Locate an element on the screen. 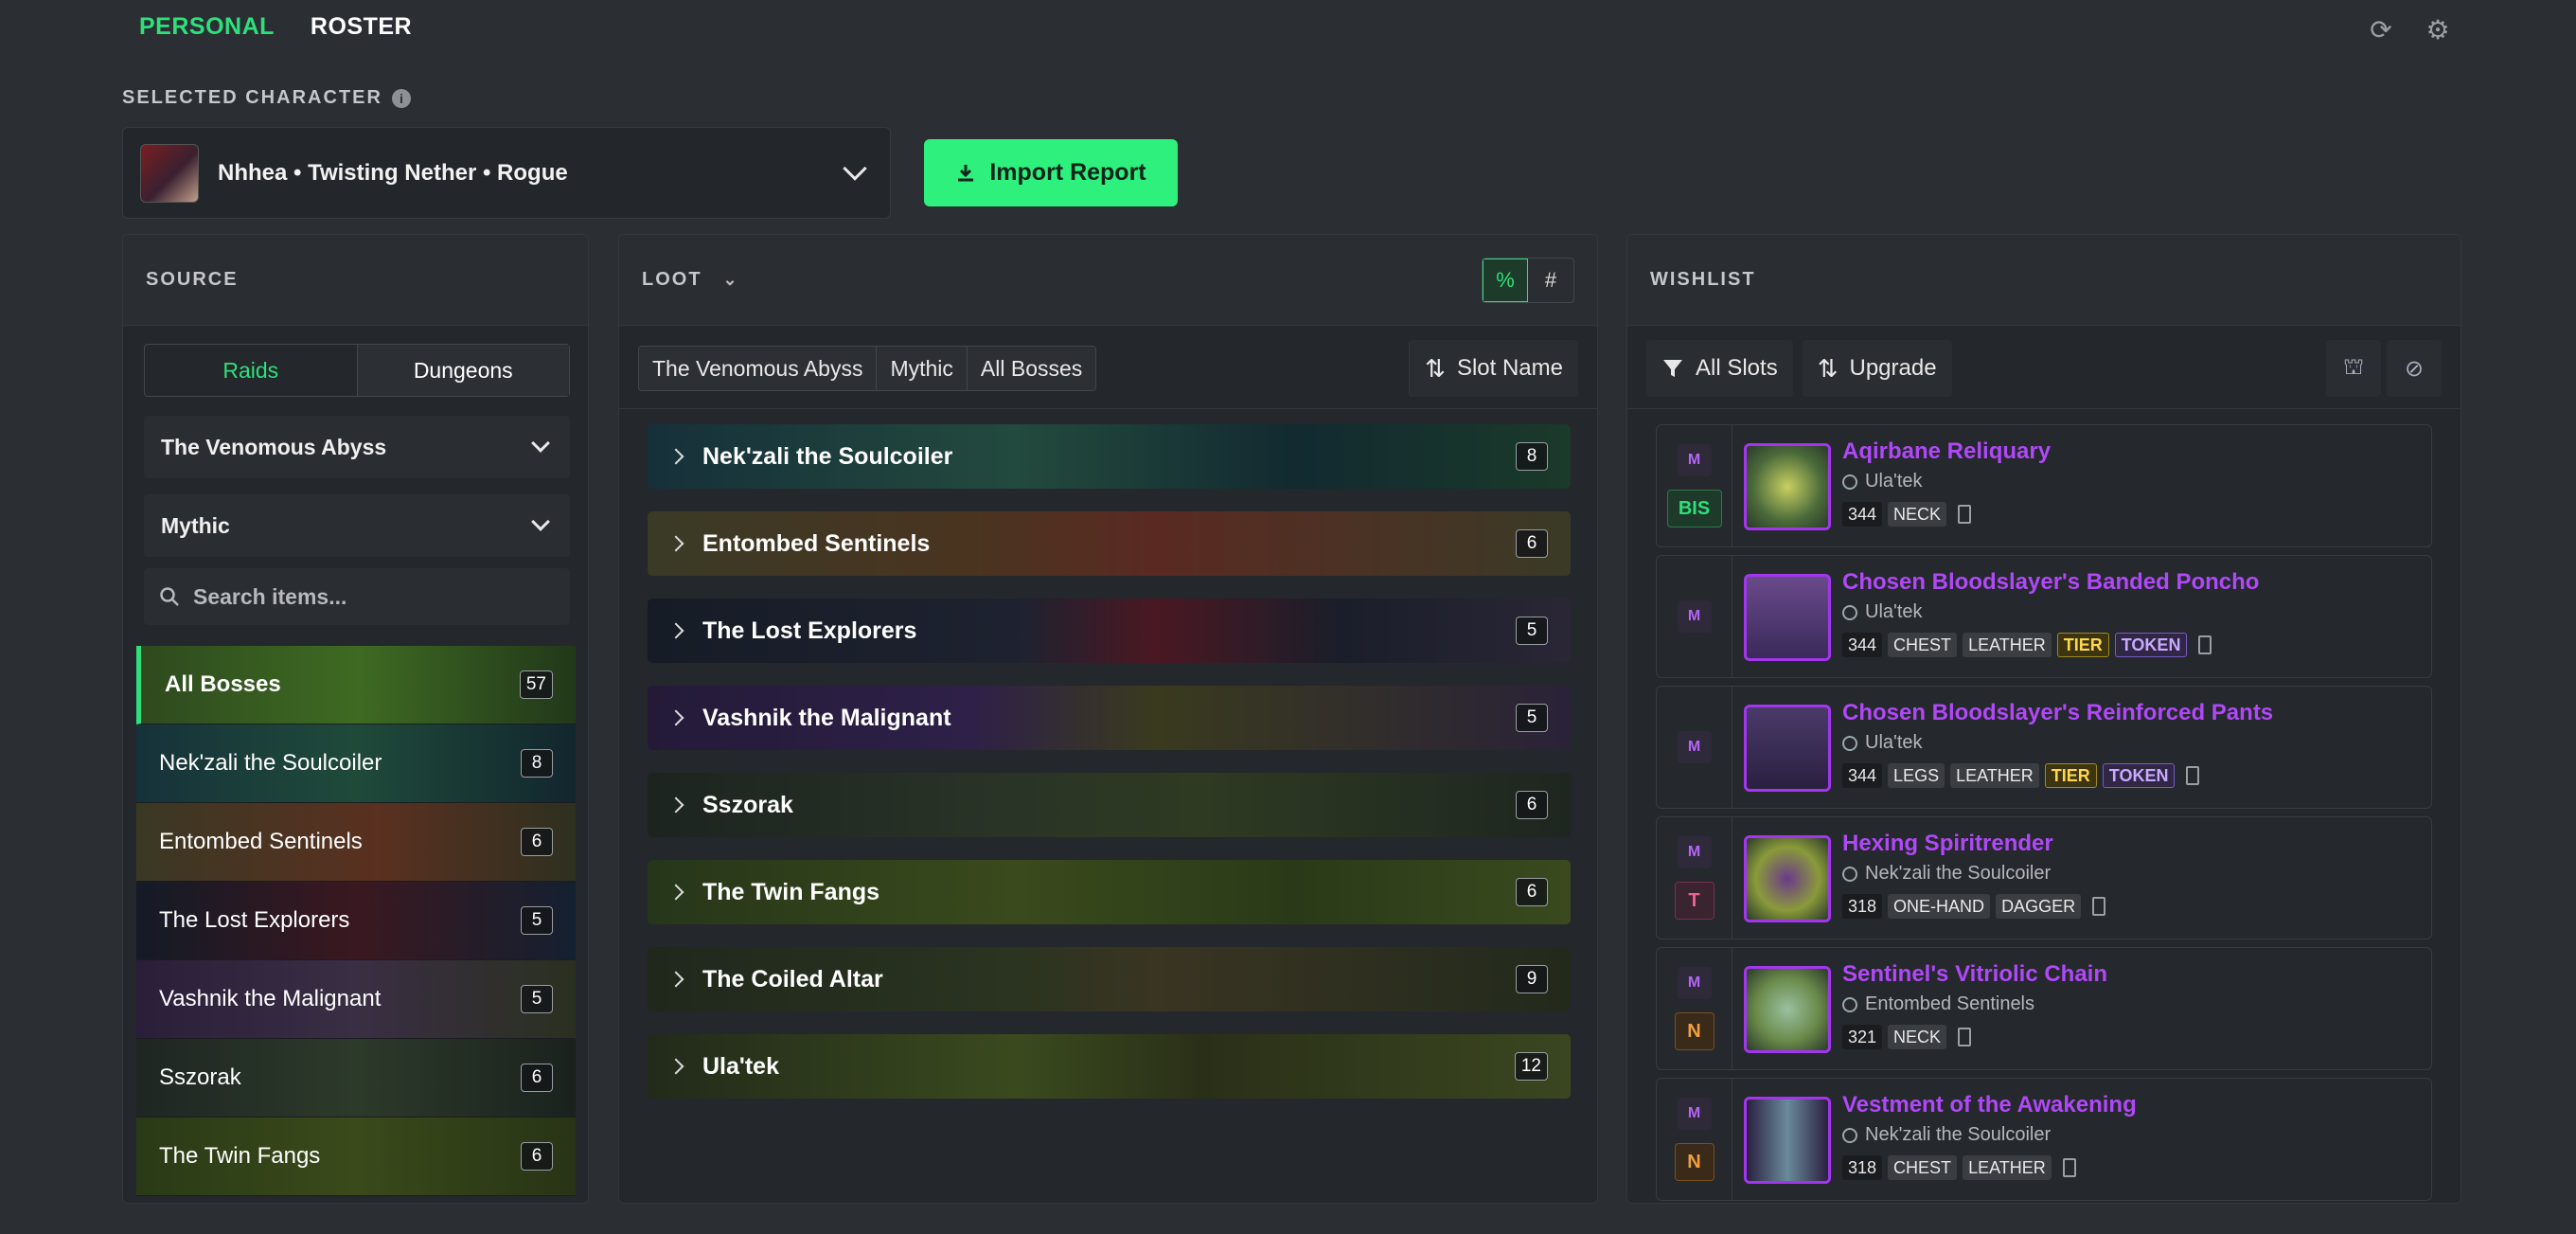 Image resolution: width=2576 pixels, height=1234 pixels. filter-boss: All Bosses is located at coordinates (1031, 368).